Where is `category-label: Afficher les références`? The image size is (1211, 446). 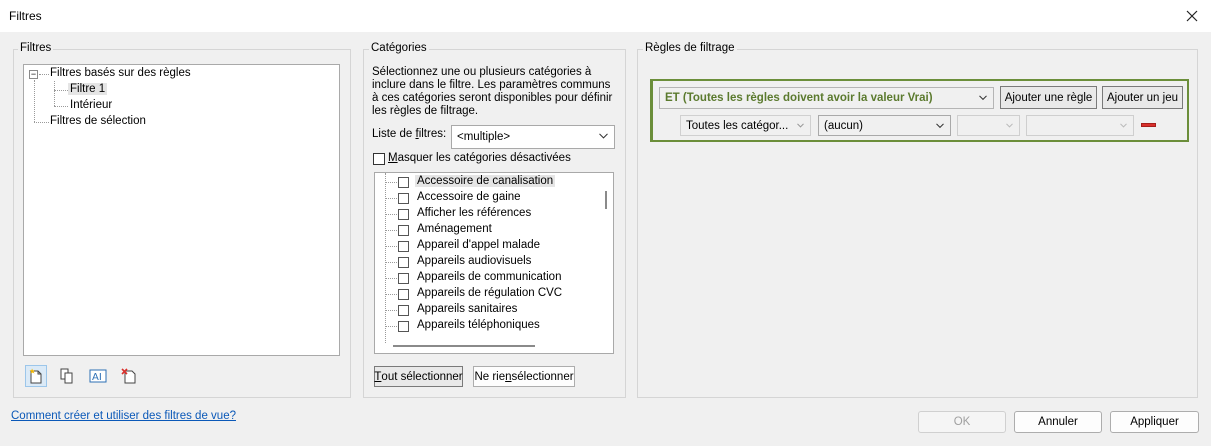
category-label: Afficher les références is located at coordinates (474, 213).